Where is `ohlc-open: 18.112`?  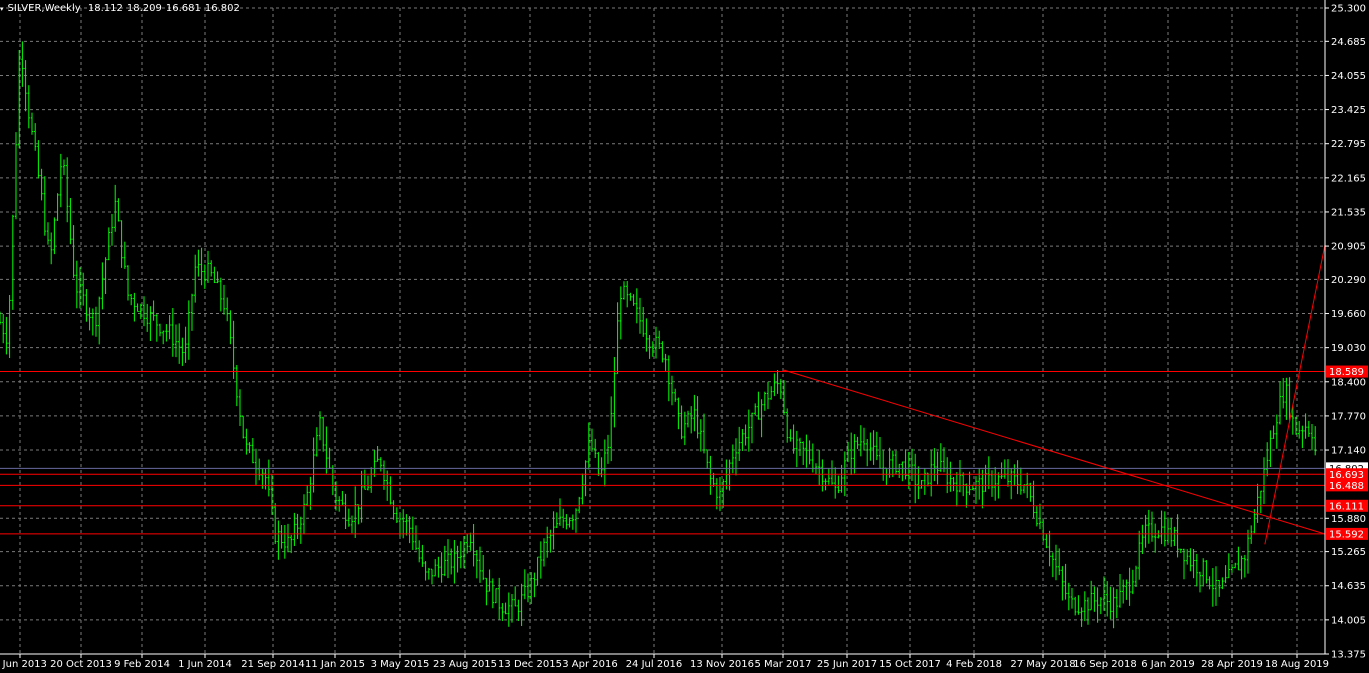
ohlc-open: 18.112 is located at coordinates (105, 8).